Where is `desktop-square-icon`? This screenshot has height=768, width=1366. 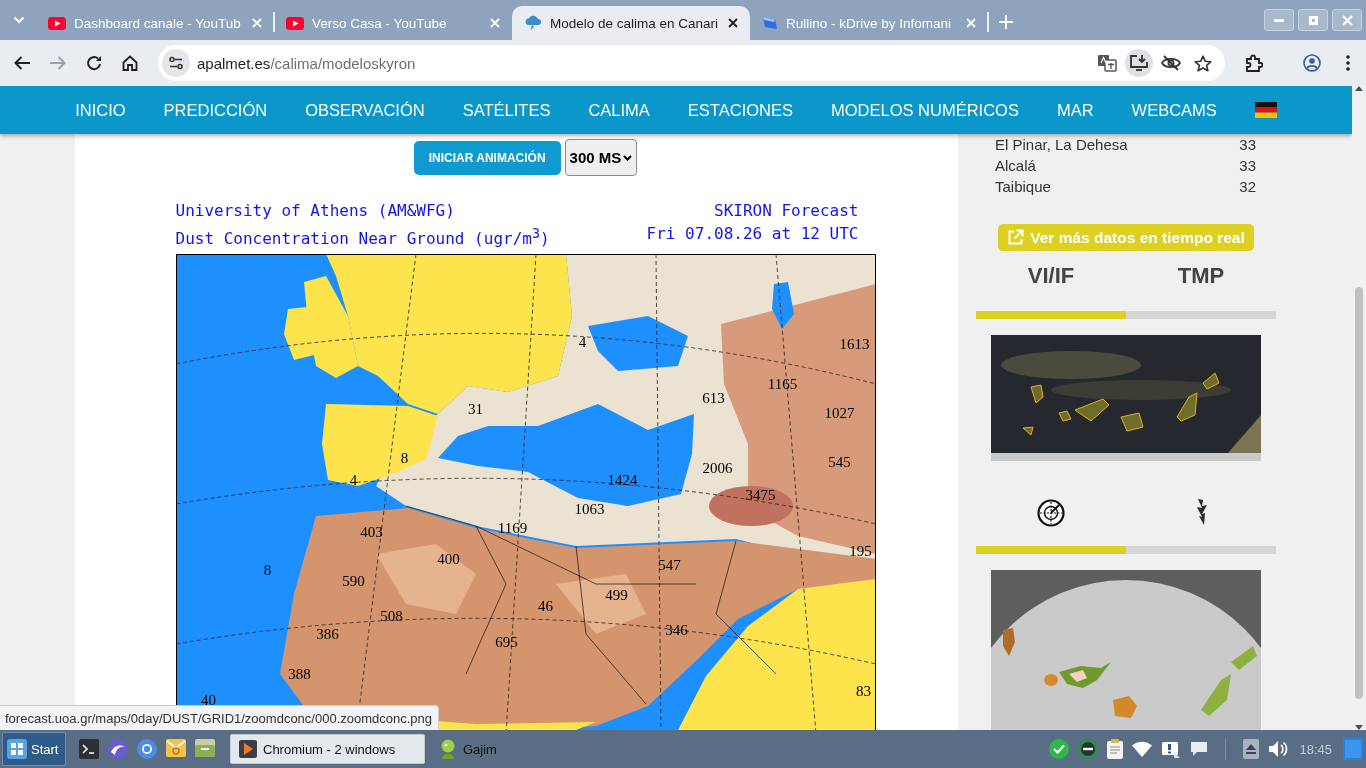 desktop-square-icon is located at coordinates (1353, 749).